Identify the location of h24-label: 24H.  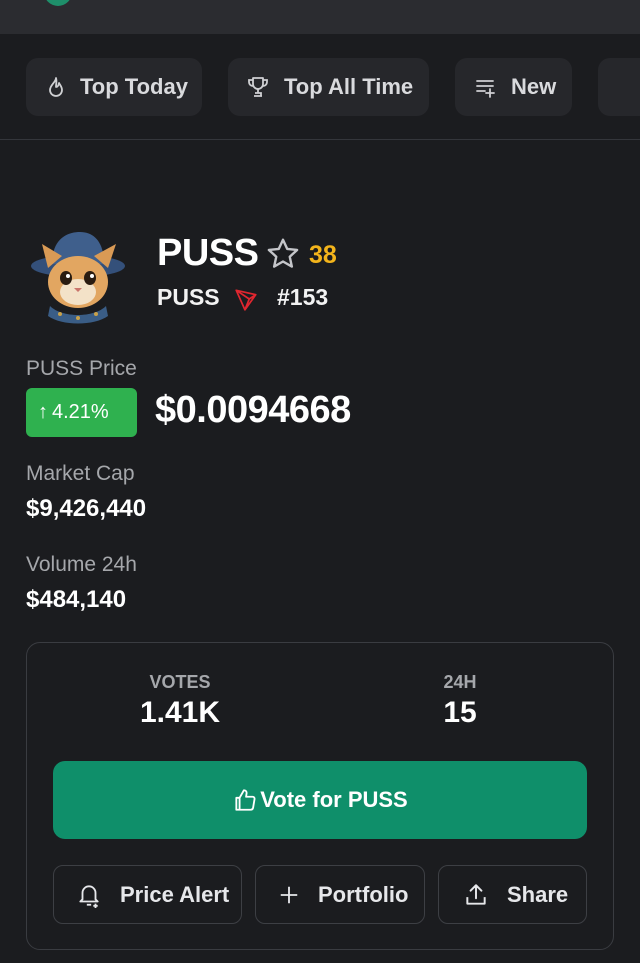
(460, 682).